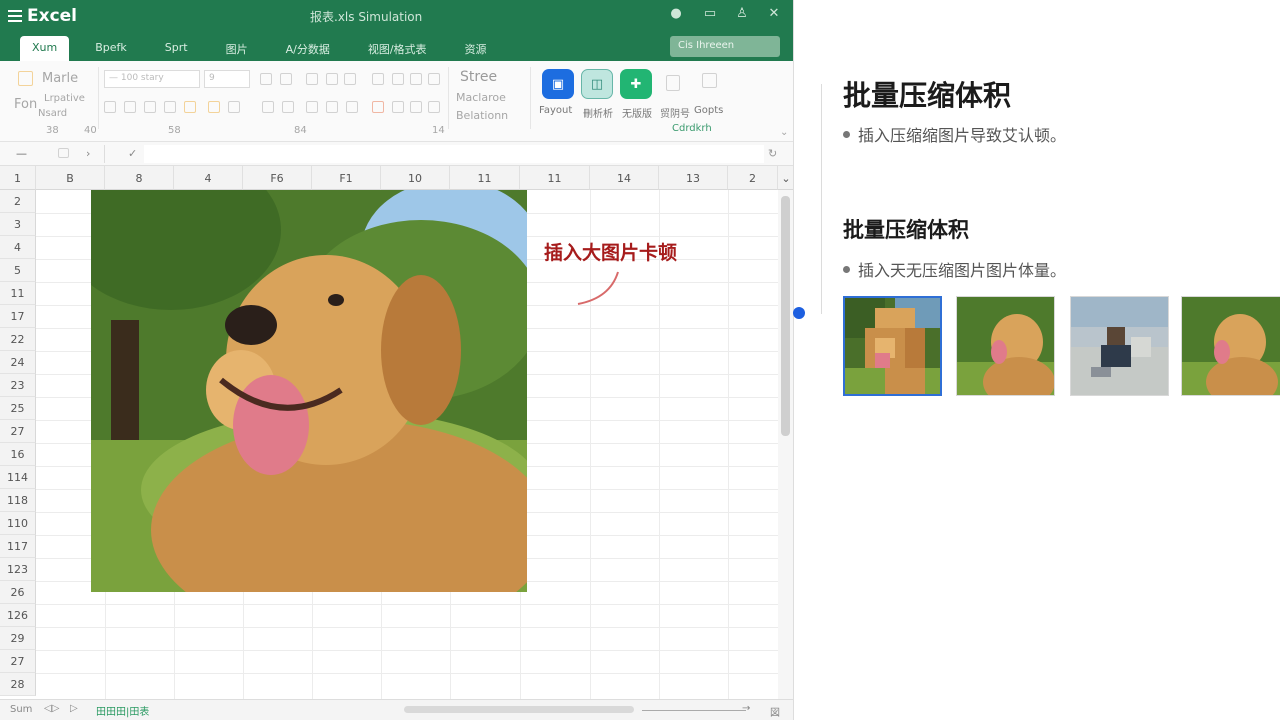 The height and width of the screenshot is (720, 1280). What do you see at coordinates (350, 79) in the screenshot?
I see `check-icon` at bounding box center [350, 79].